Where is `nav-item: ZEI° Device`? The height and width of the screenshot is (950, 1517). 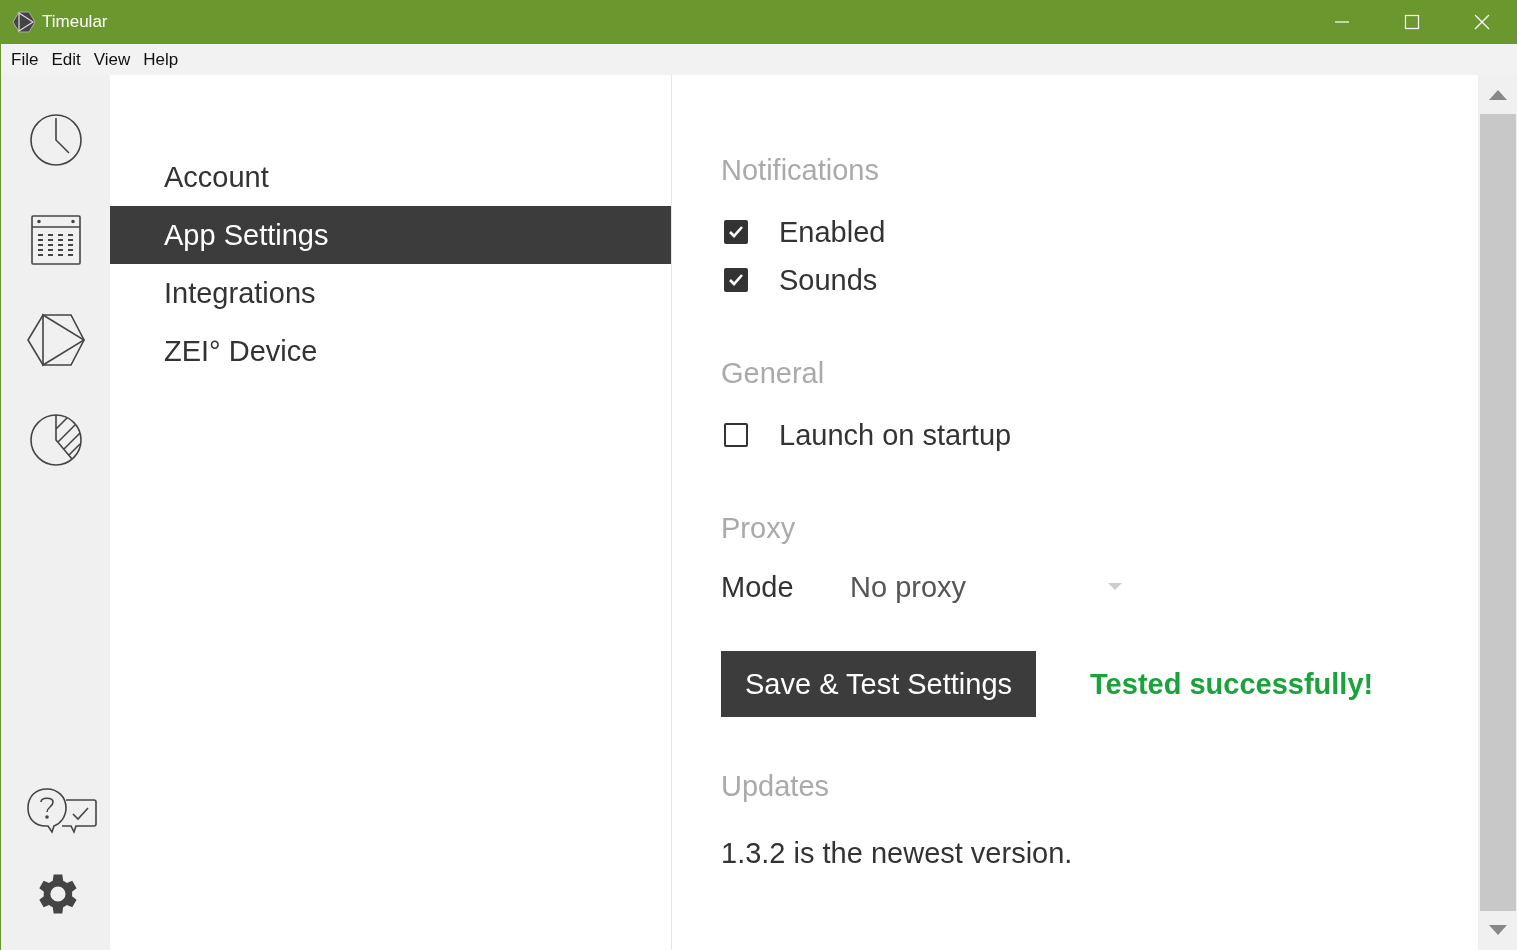 nav-item: ZEI° Device is located at coordinates (390, 351).